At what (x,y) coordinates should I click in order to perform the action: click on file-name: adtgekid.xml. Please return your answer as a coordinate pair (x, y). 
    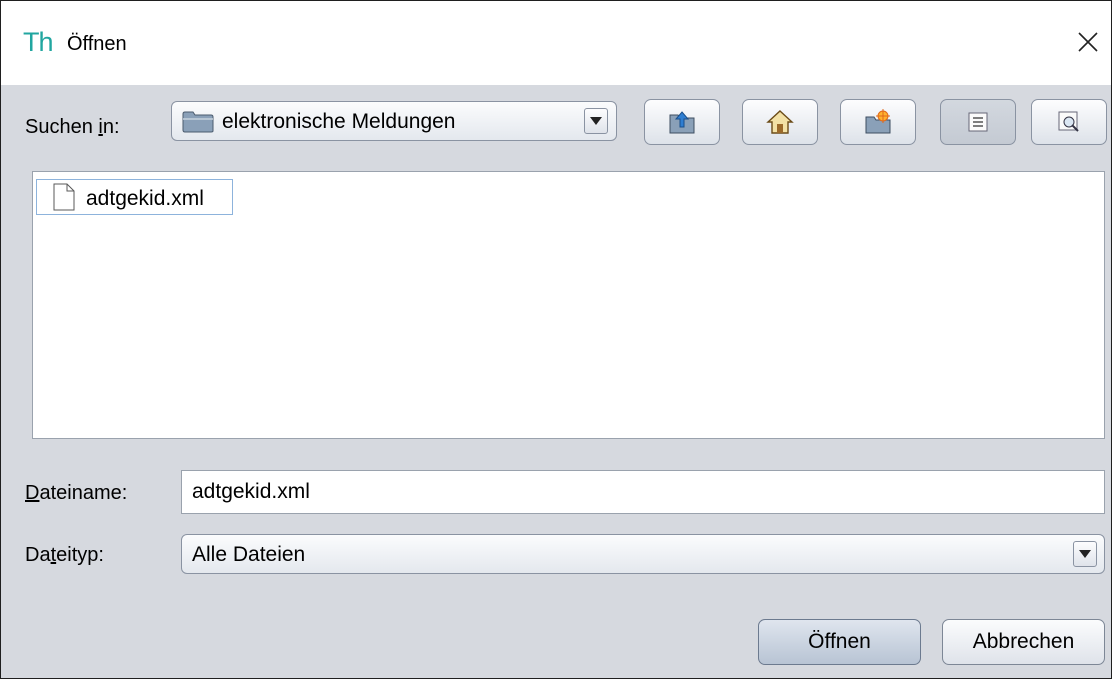
    Looking at the image, I should click on (145, 198).